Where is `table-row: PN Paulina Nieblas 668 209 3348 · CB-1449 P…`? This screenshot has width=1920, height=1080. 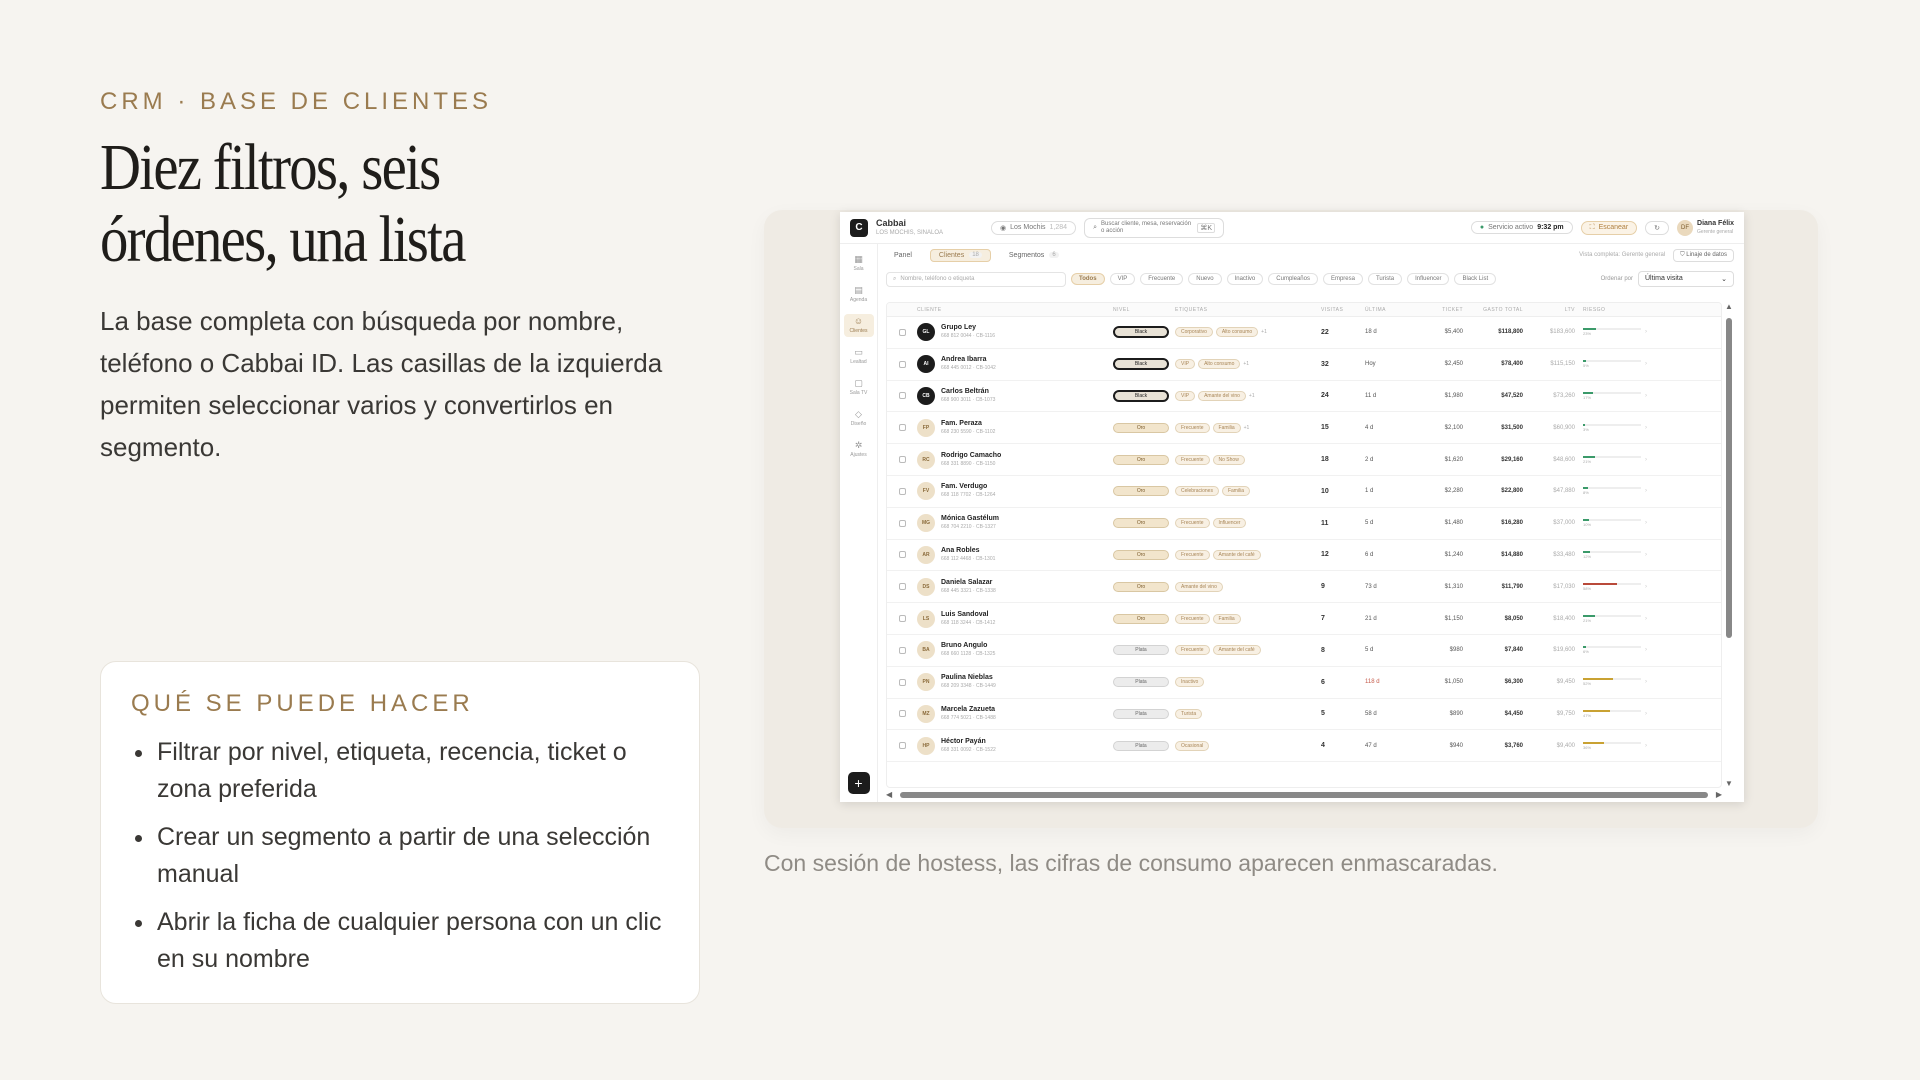
table-row: PN Paulina Nieblas 668 209 3348 · CB-1449 P… is located at coordinates (1304, 683).